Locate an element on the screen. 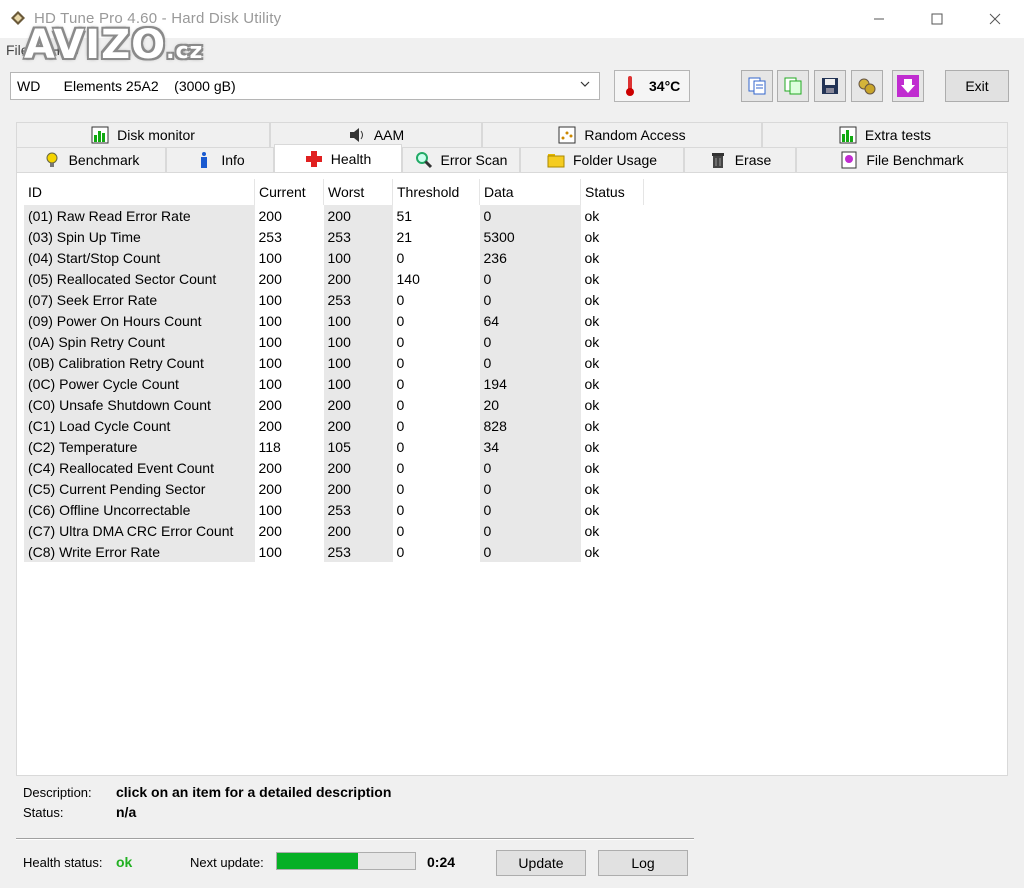 This screenshot has width=1024, height=888. tab-label: AAM is located at coordinates (389, 135).